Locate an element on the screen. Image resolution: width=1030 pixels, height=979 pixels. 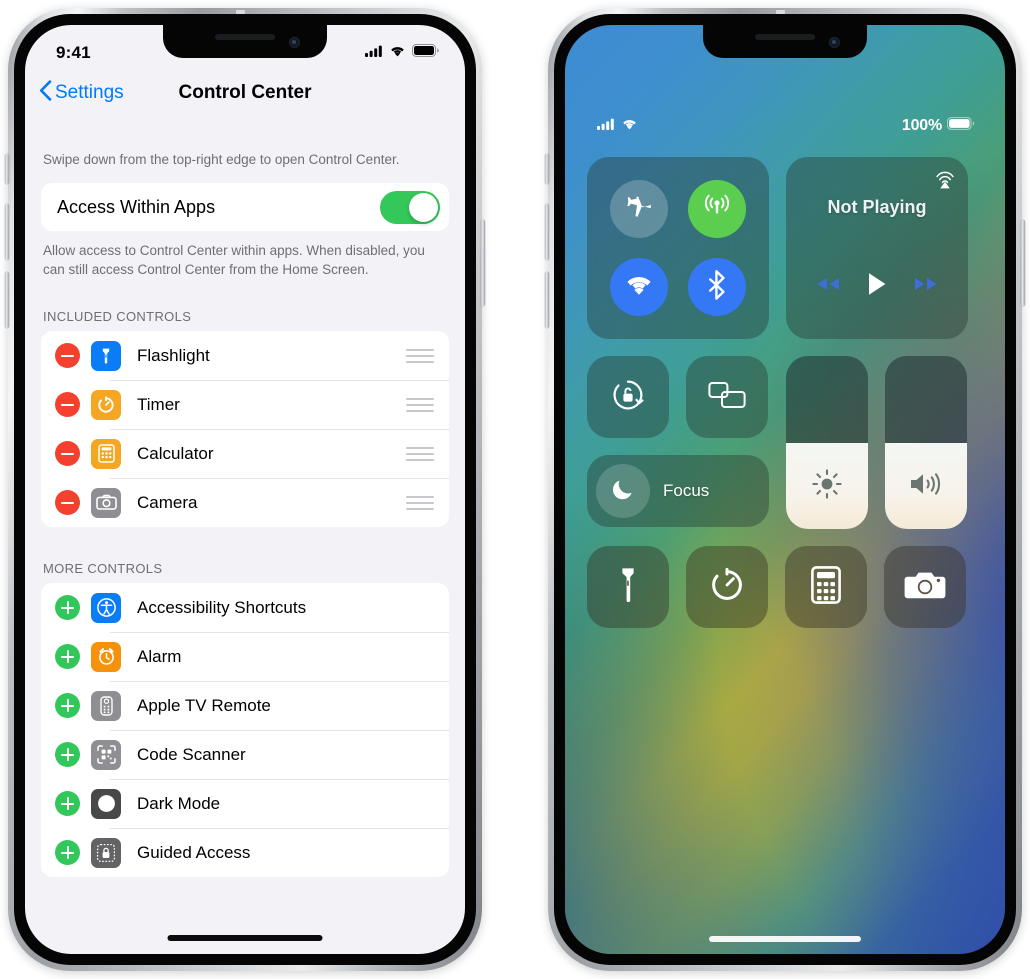
table-row: Apple TV Remote is located at coordinates (245, 705).